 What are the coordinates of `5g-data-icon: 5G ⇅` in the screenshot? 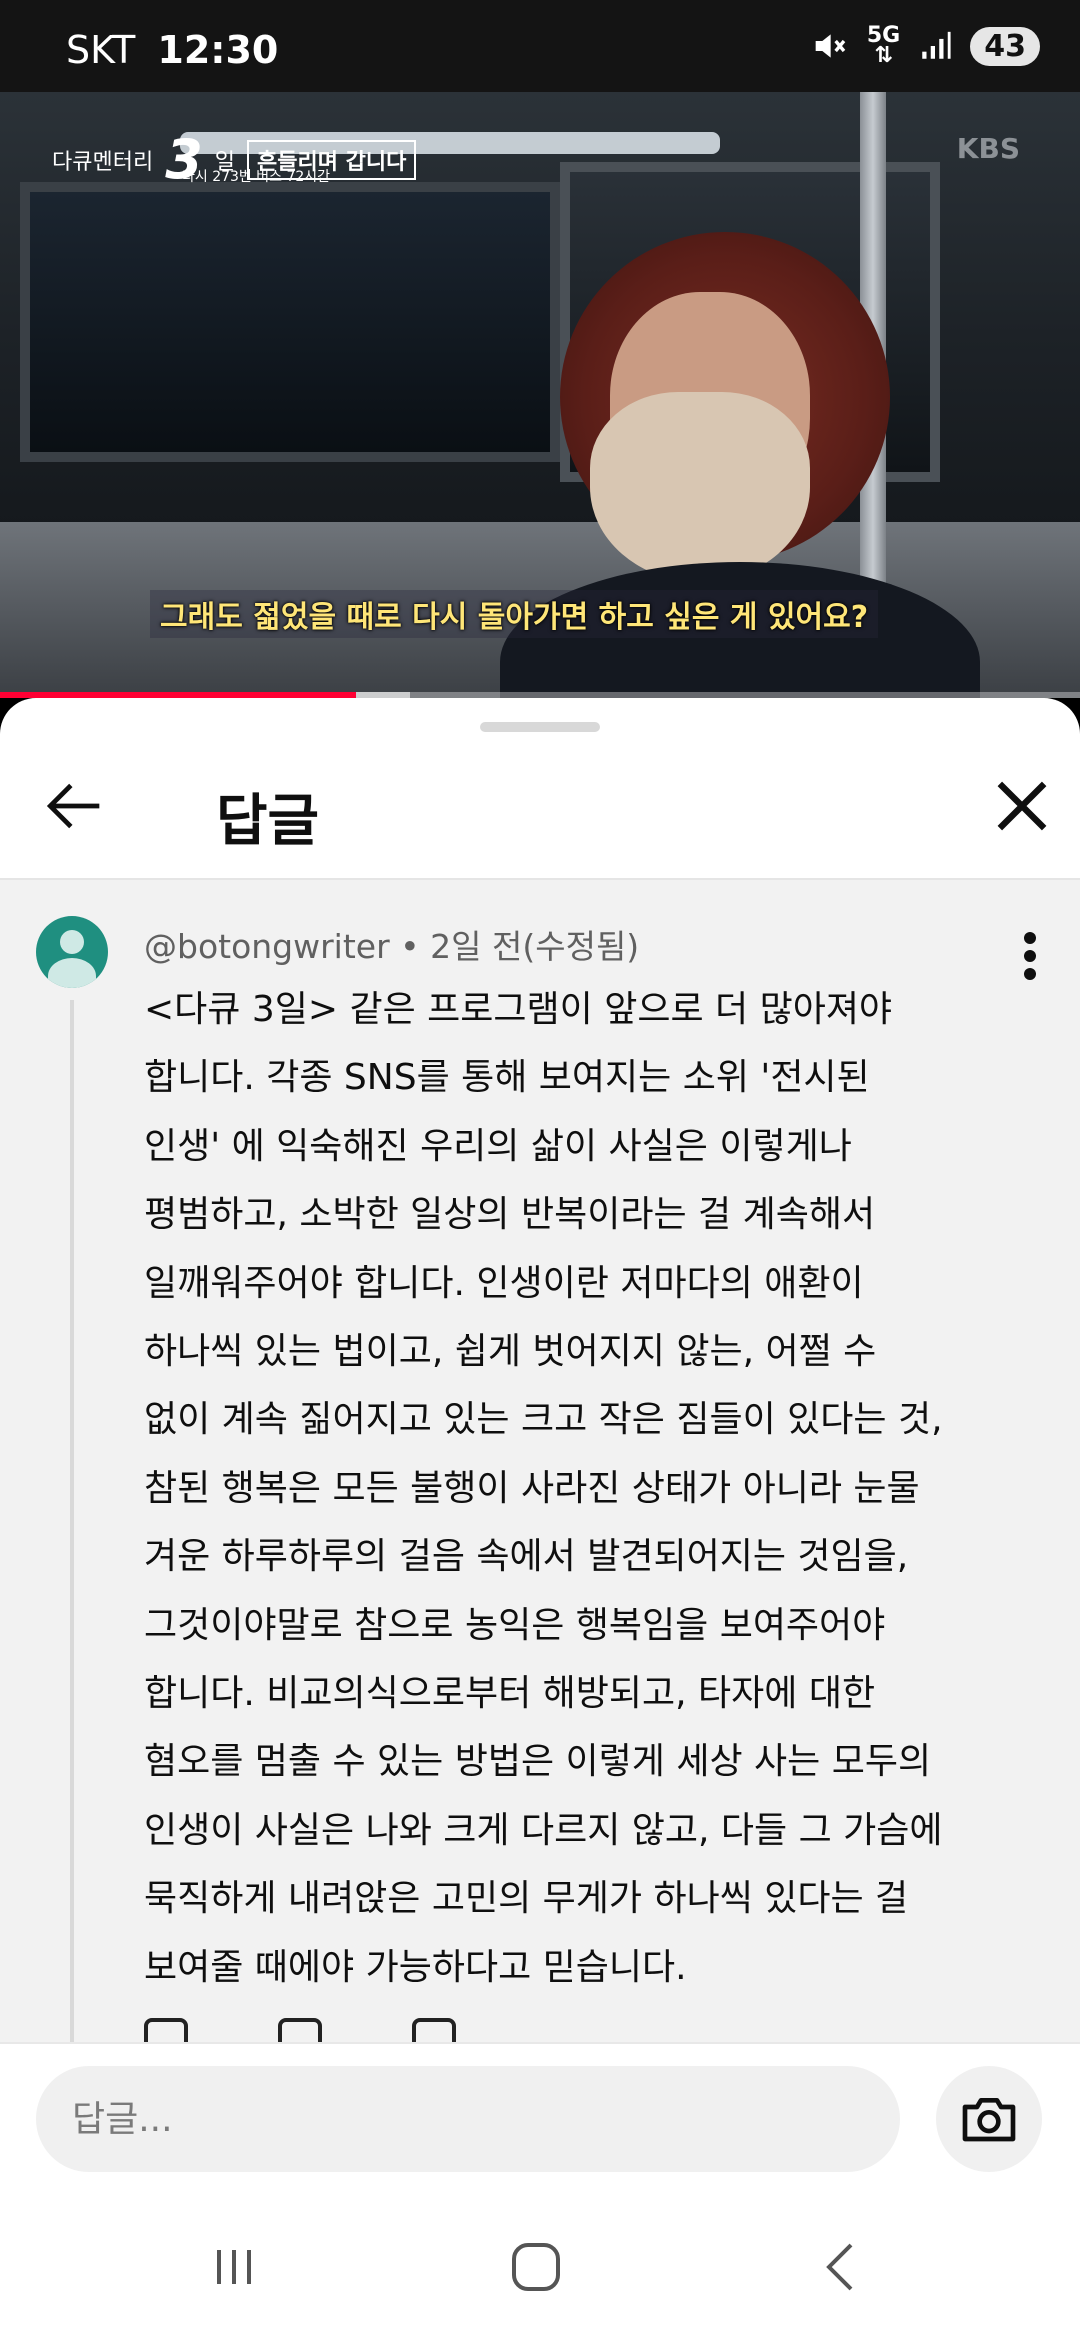 It's located at (883, 45).